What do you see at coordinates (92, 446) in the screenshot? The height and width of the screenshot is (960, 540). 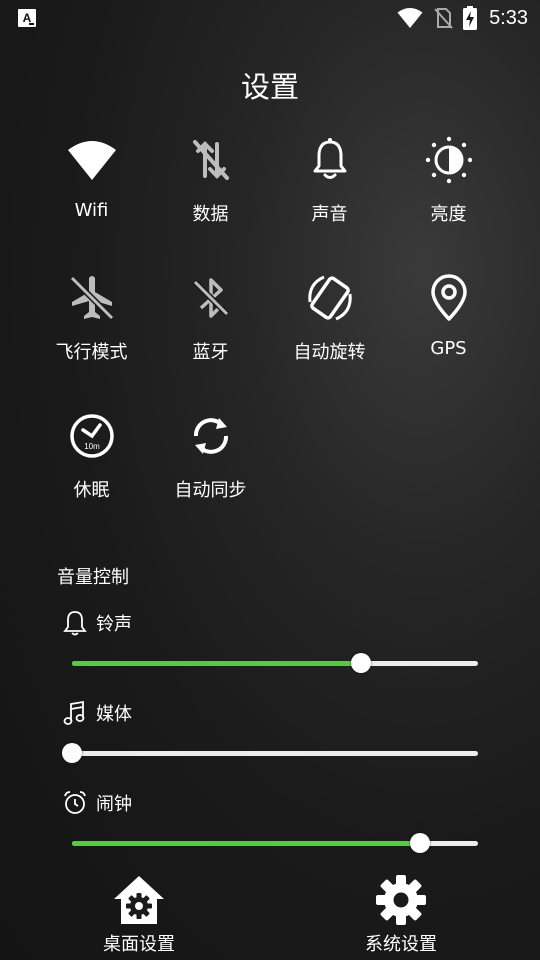 I see `sleep-timer-badge: 10m` at bounding box center [92, 446].